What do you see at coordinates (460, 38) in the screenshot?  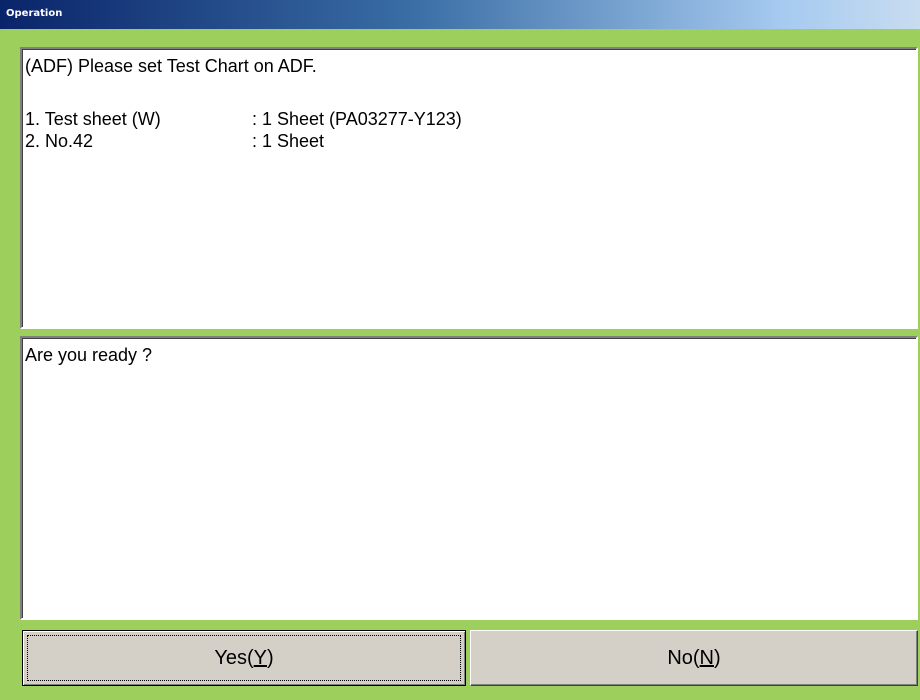 I see `frame-band` at bounding box center [460, 38].